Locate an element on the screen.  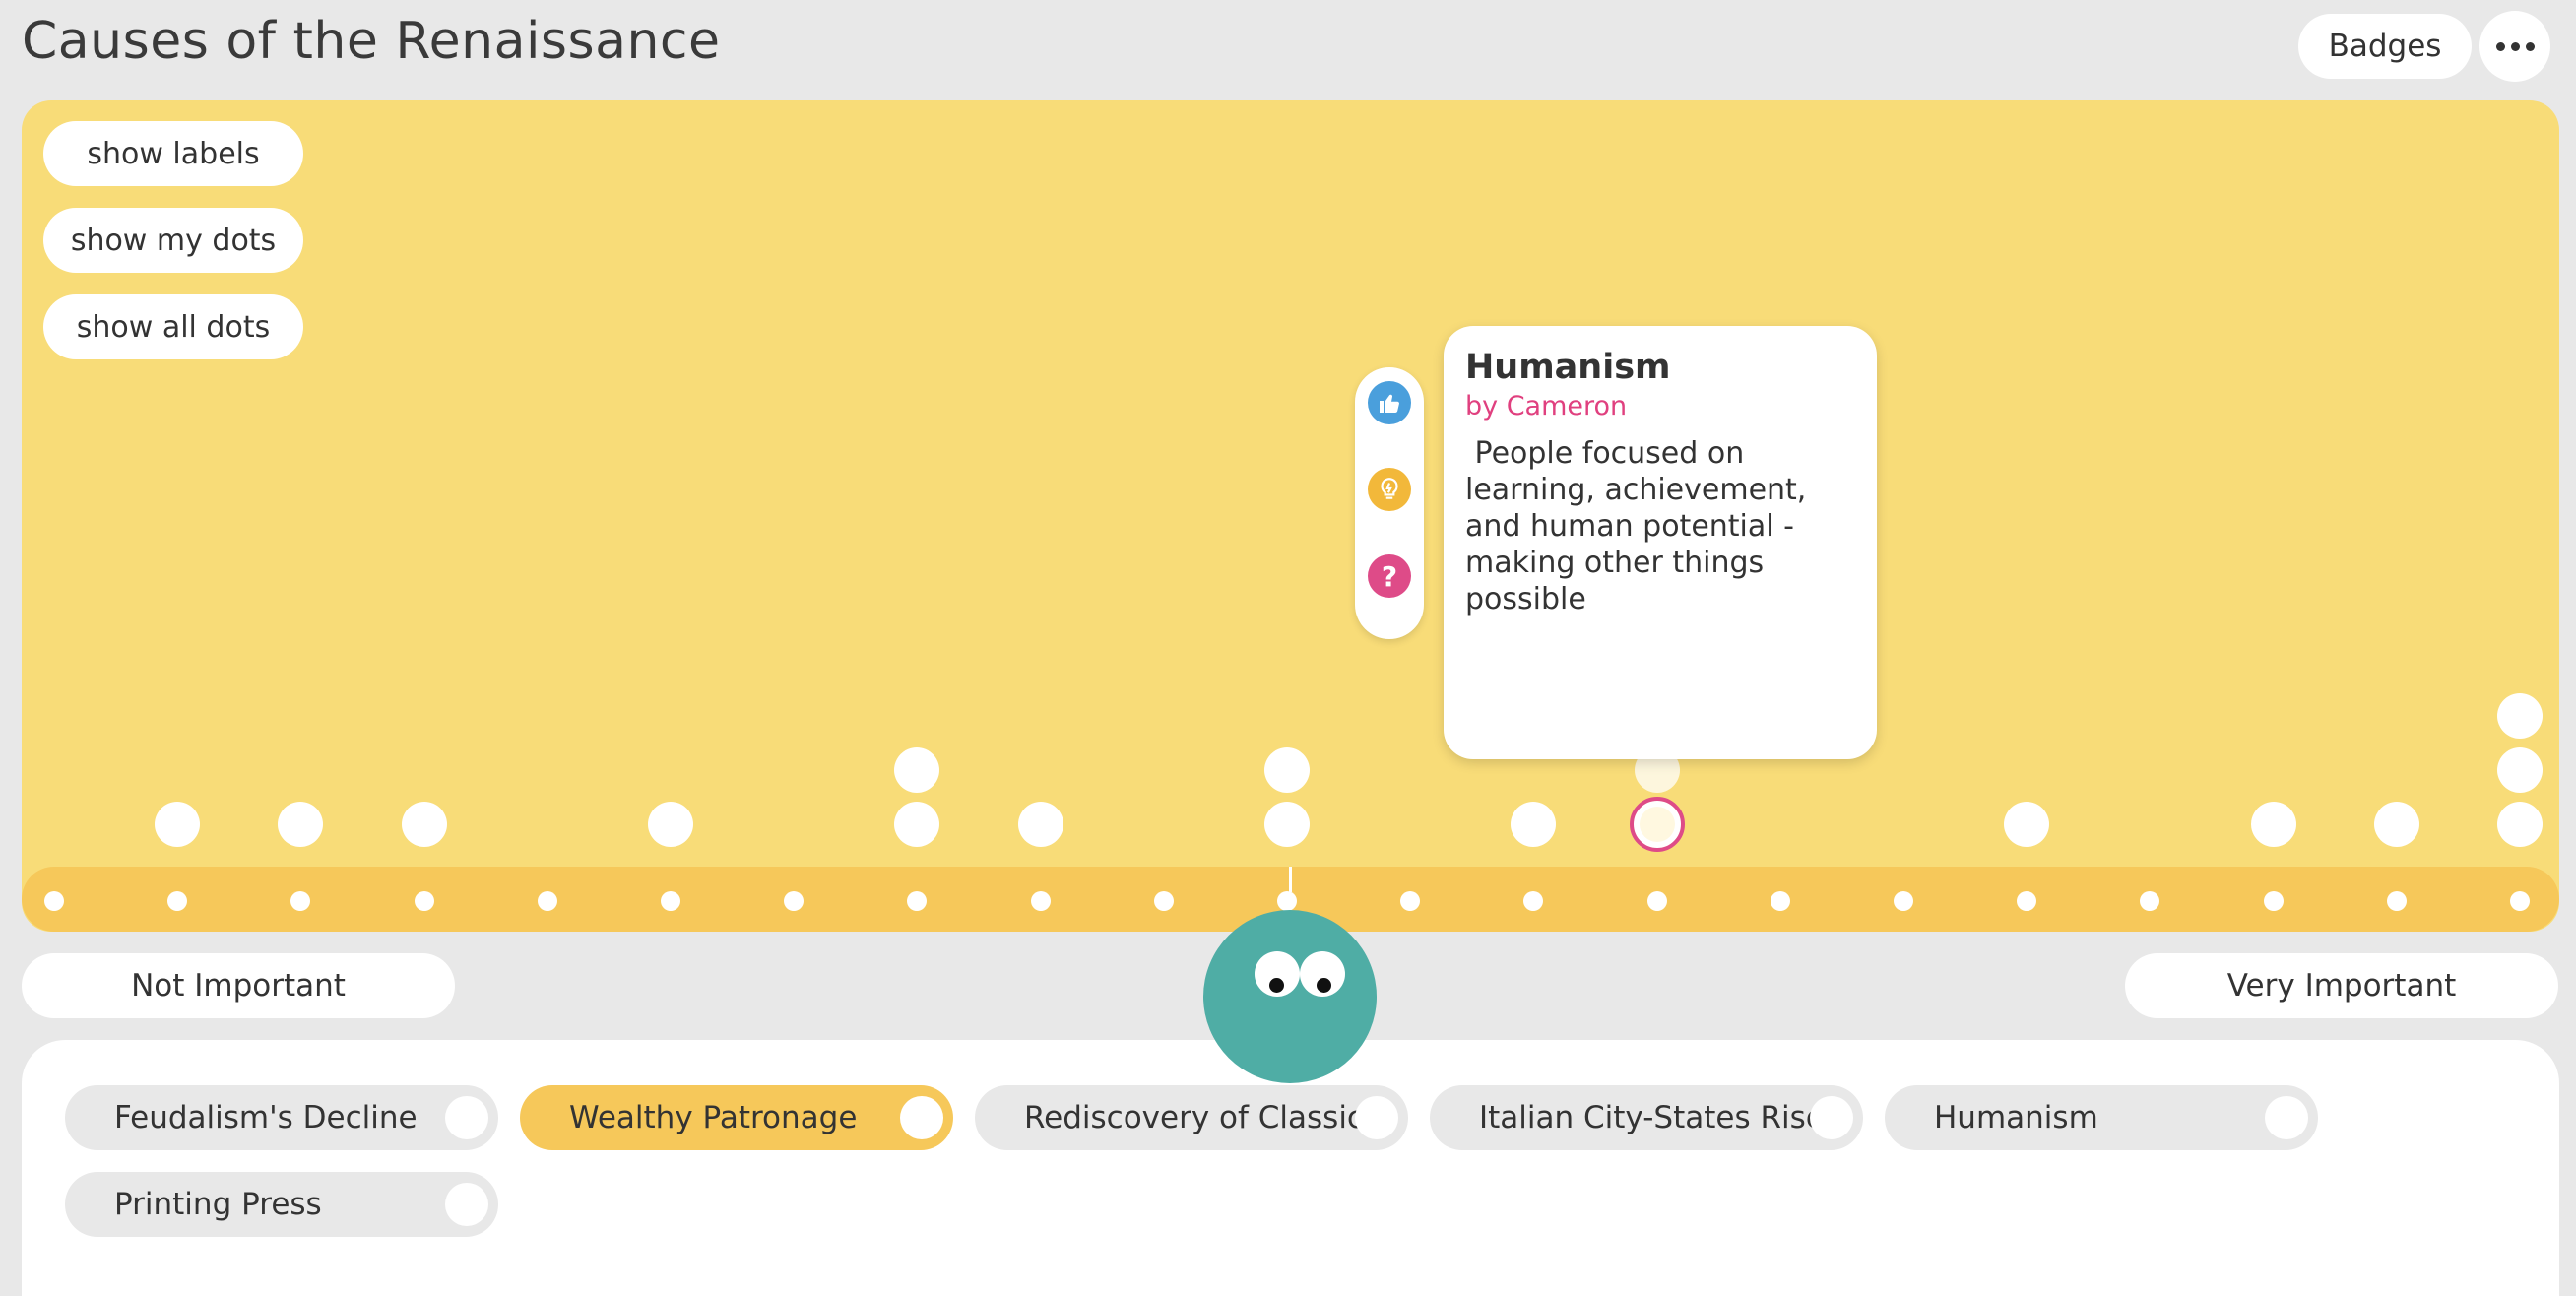
show-labels-button: show labels is located at coordinates (173, 154).